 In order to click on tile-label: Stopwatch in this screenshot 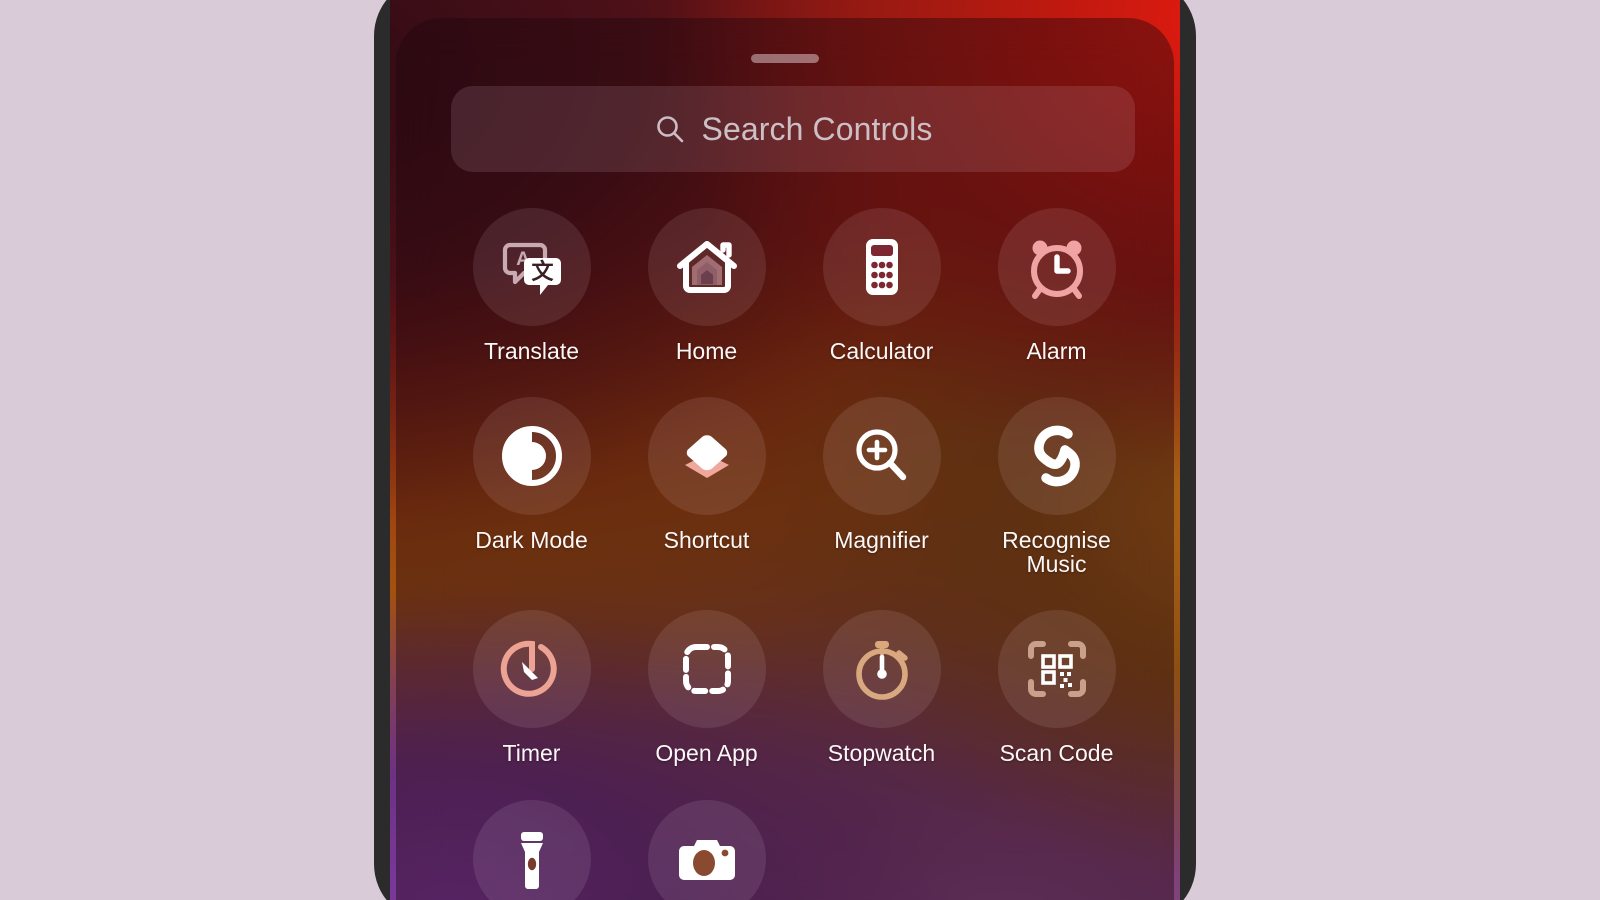, I will do `click(881, 753)`.